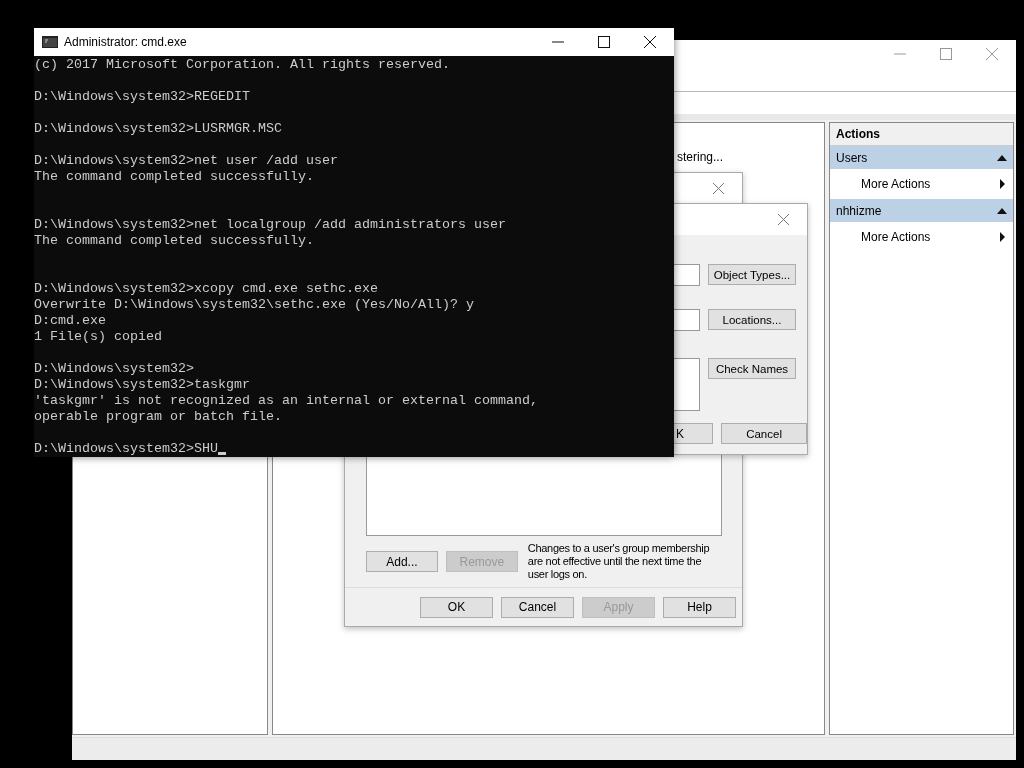 Image resolution: width=1024 pixels, height=768 pixels. Describe the element at coordinates (270, 225) in the screenshot. I see `console-line: D:\Windows\system32>net localgroup /add administrators user` at that location.